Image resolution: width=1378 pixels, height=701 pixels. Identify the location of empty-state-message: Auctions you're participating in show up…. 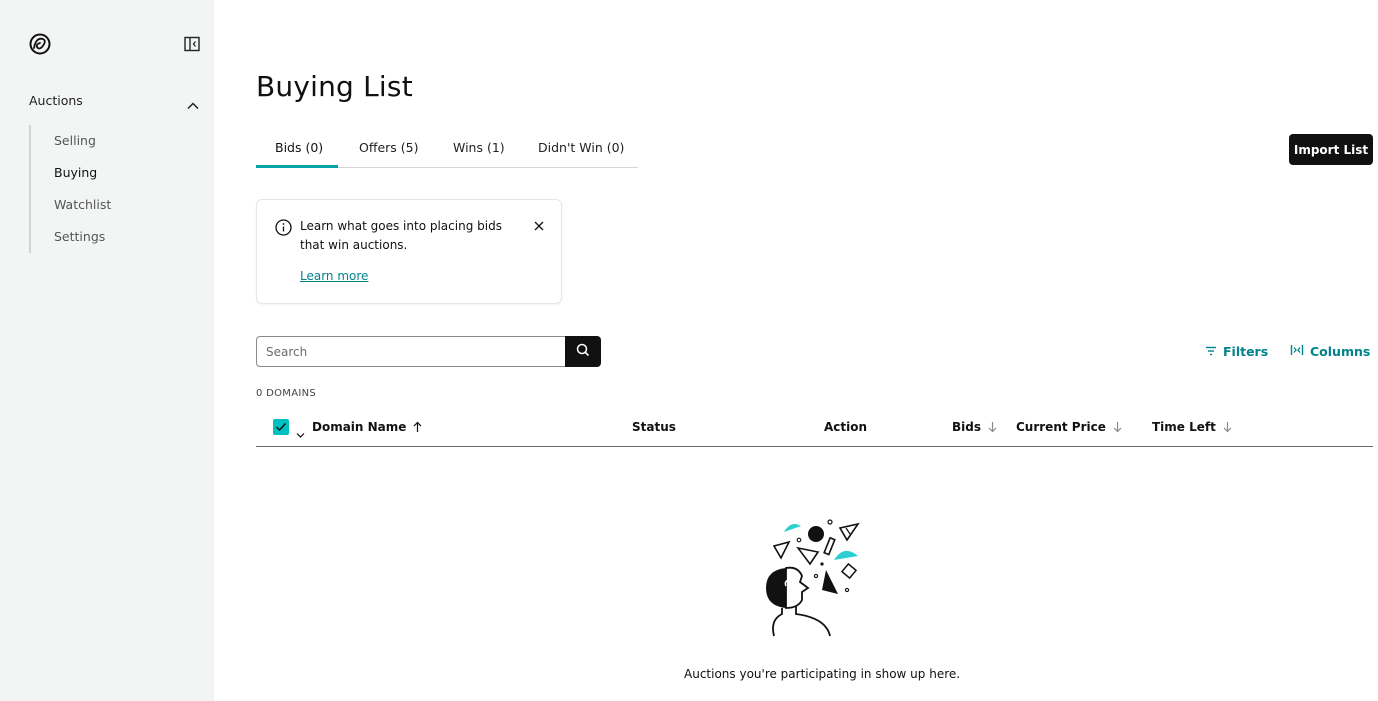
(822, 674).